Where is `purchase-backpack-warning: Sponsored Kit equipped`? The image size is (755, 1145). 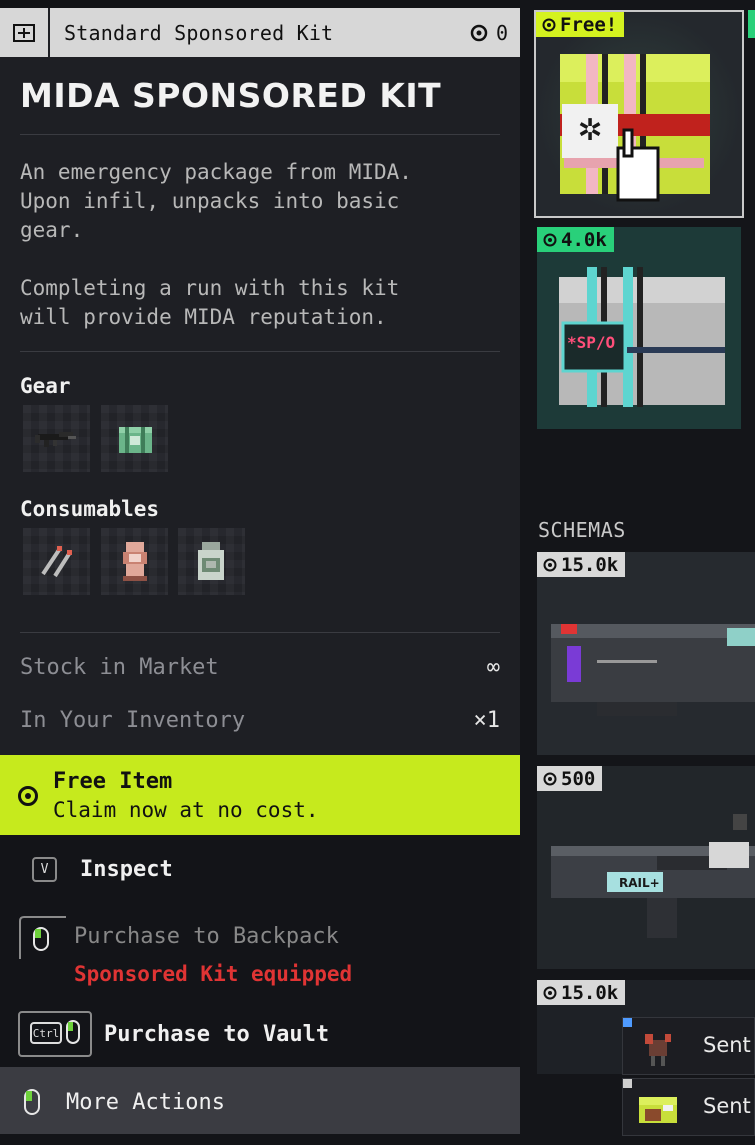 purchase-backpack-warning: Sponsored Kit equipped is located at coordinates (213, 974).